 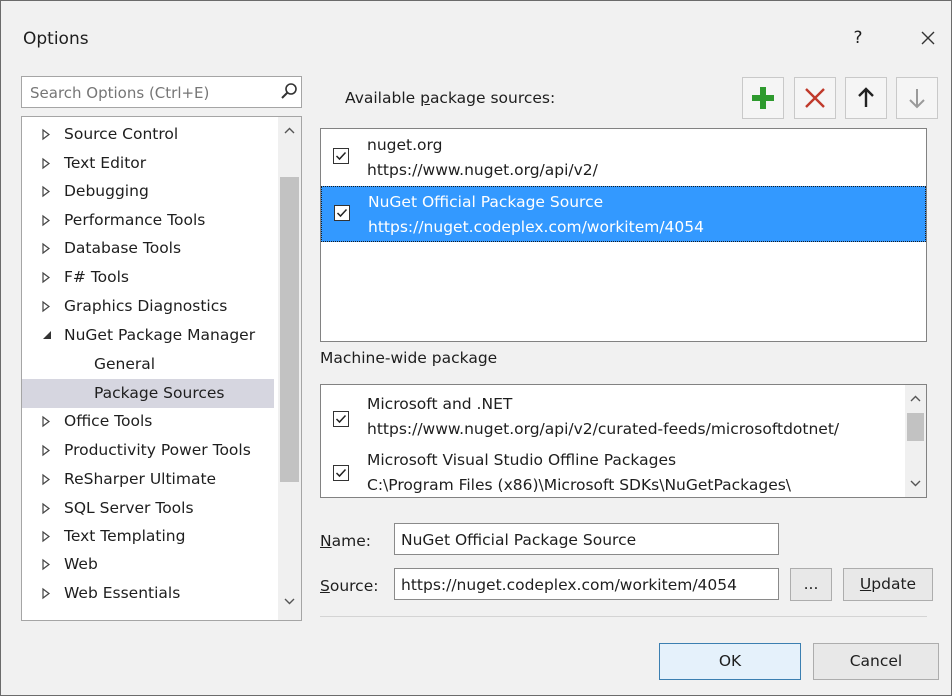 I want to click on tree-item-label: Source Control, so click(x=121, y=134).